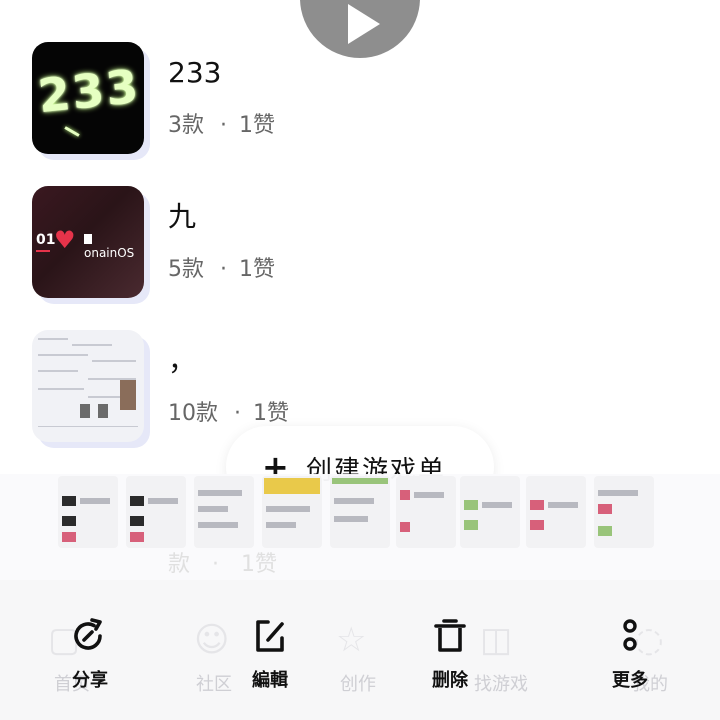 This screenshot has width=720, height=720. What do you see at coordinates (182, 216) in the screenshot?
I see `collection-title: 九` at bounding box center [182, 216].